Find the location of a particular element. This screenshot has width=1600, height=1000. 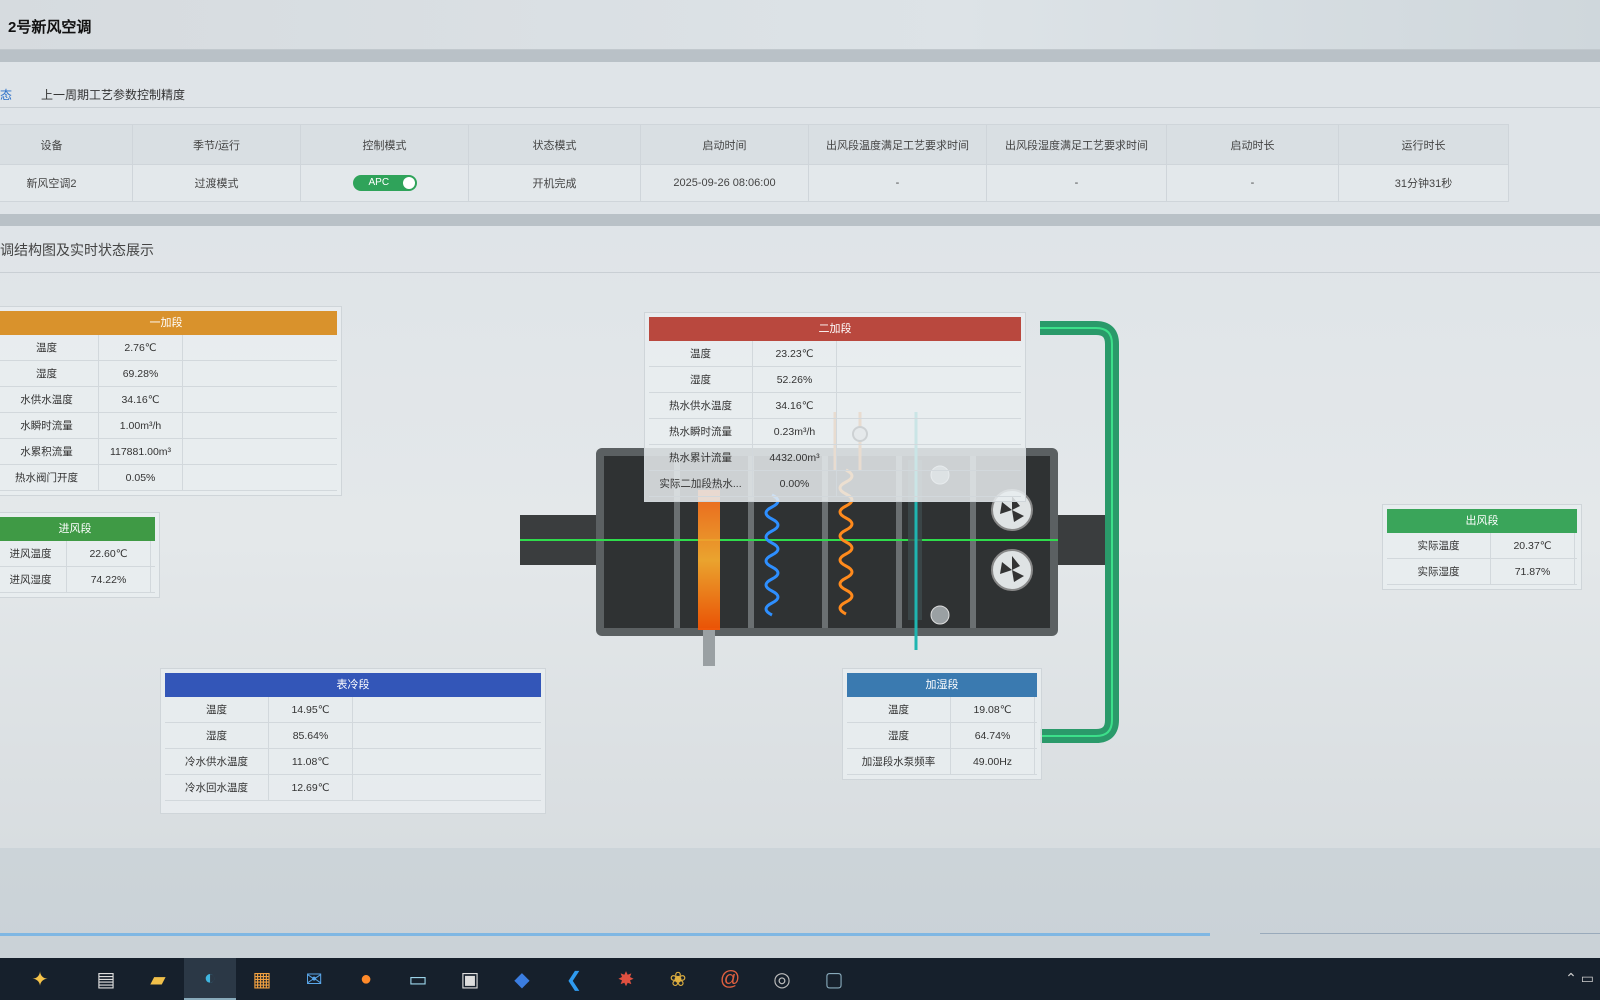

card-value: 22.60℃ is located at coordinates (109, 553).